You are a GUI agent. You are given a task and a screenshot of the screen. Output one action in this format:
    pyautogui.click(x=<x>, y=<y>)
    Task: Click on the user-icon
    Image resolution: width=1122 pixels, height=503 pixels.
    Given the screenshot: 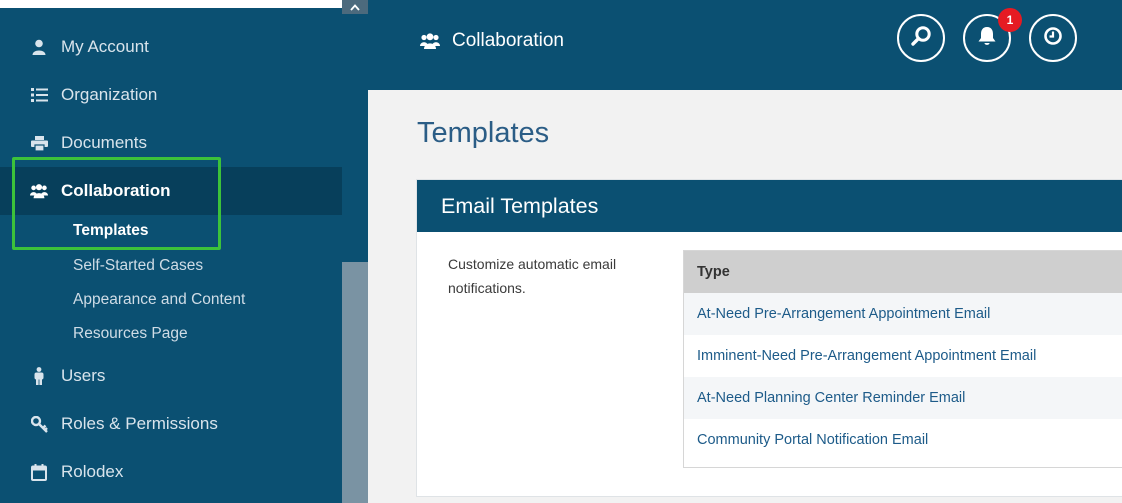 What is the action you would take?
    pyautogui.click(x=39, y=47)
    